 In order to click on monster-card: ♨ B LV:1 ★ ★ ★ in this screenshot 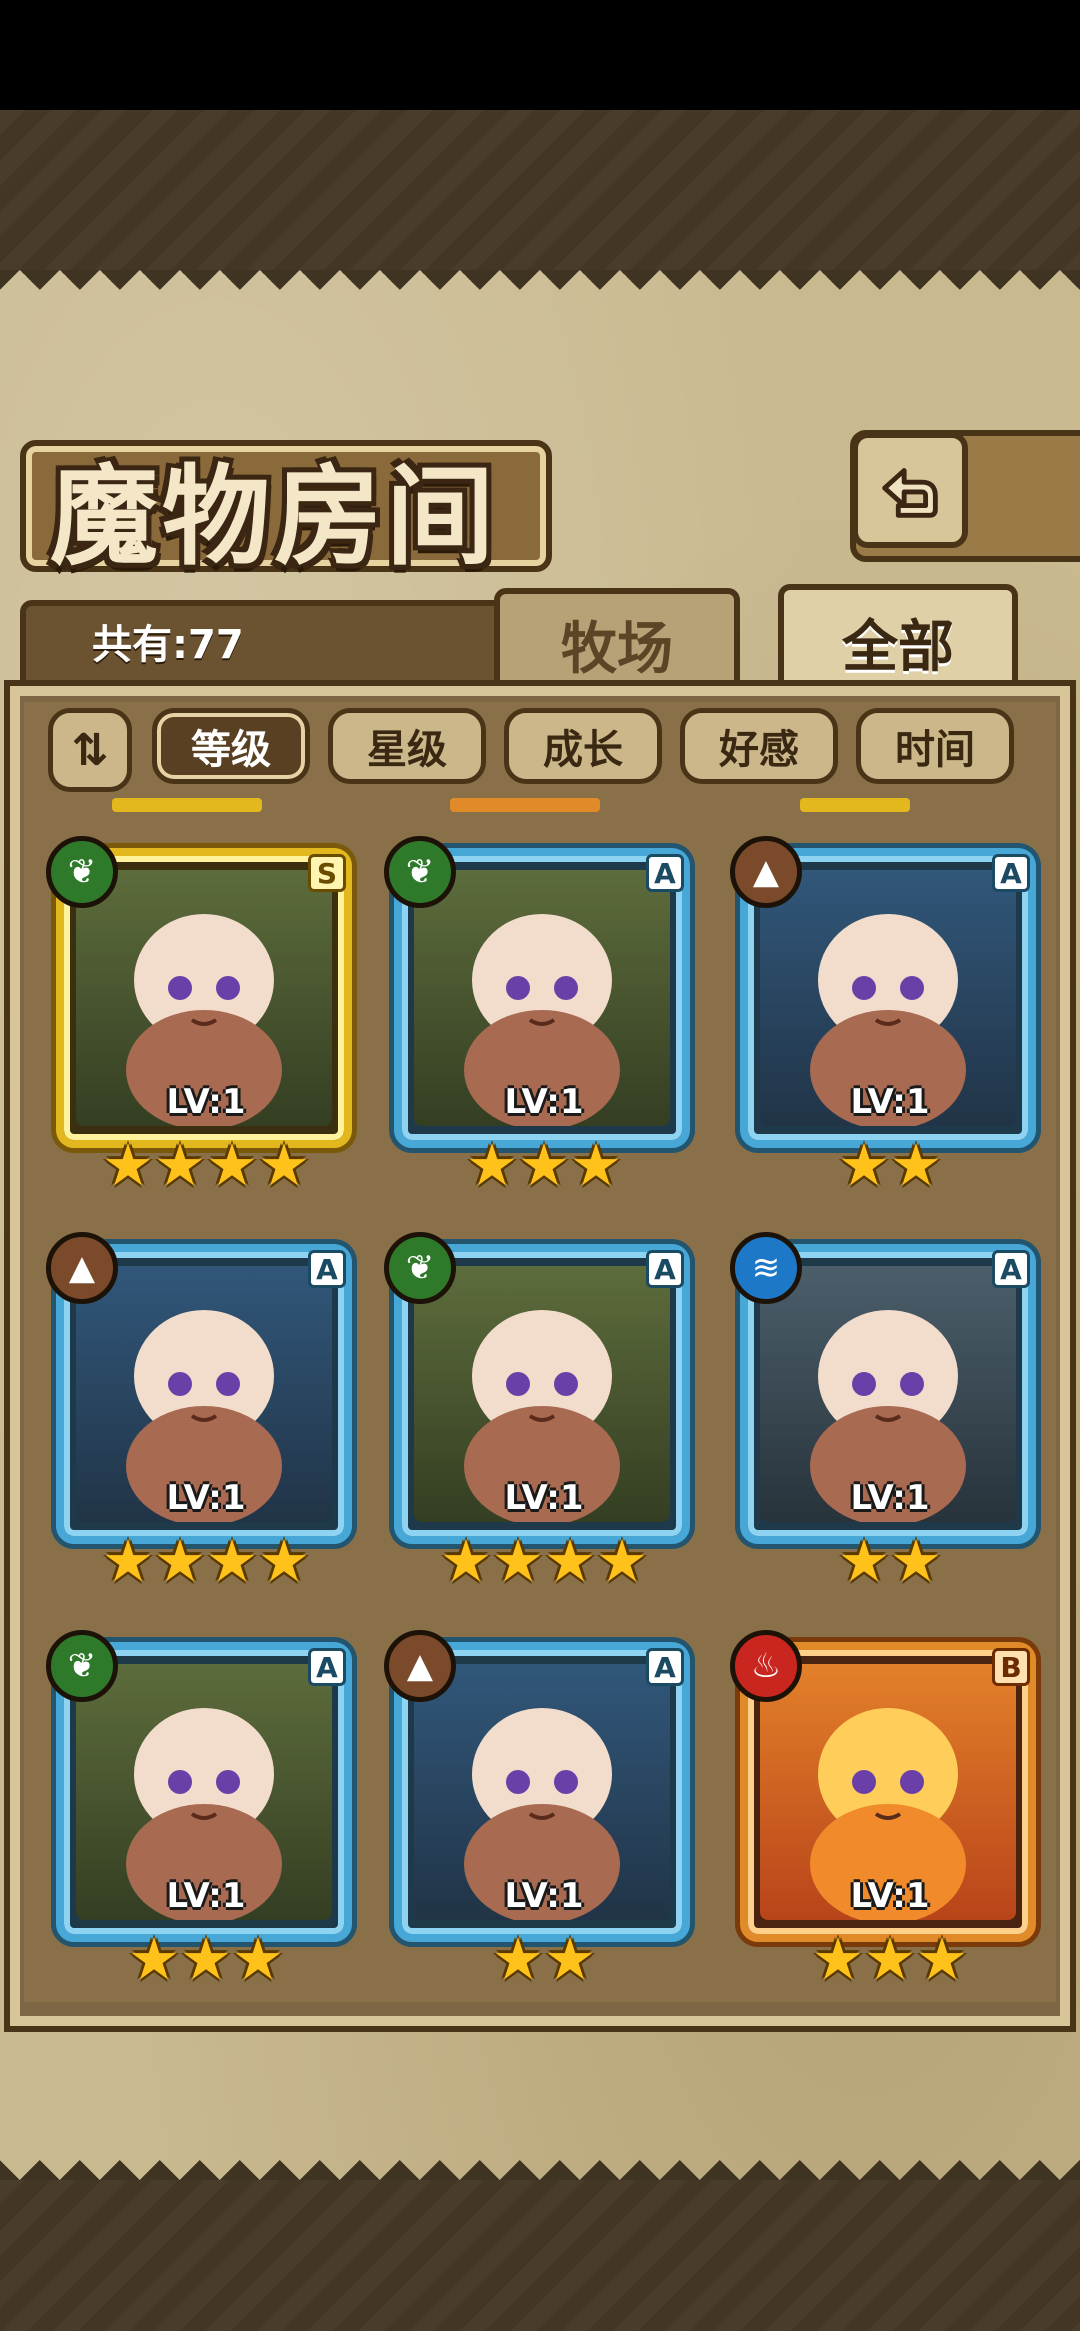, I will do `click(890, 1810)`.